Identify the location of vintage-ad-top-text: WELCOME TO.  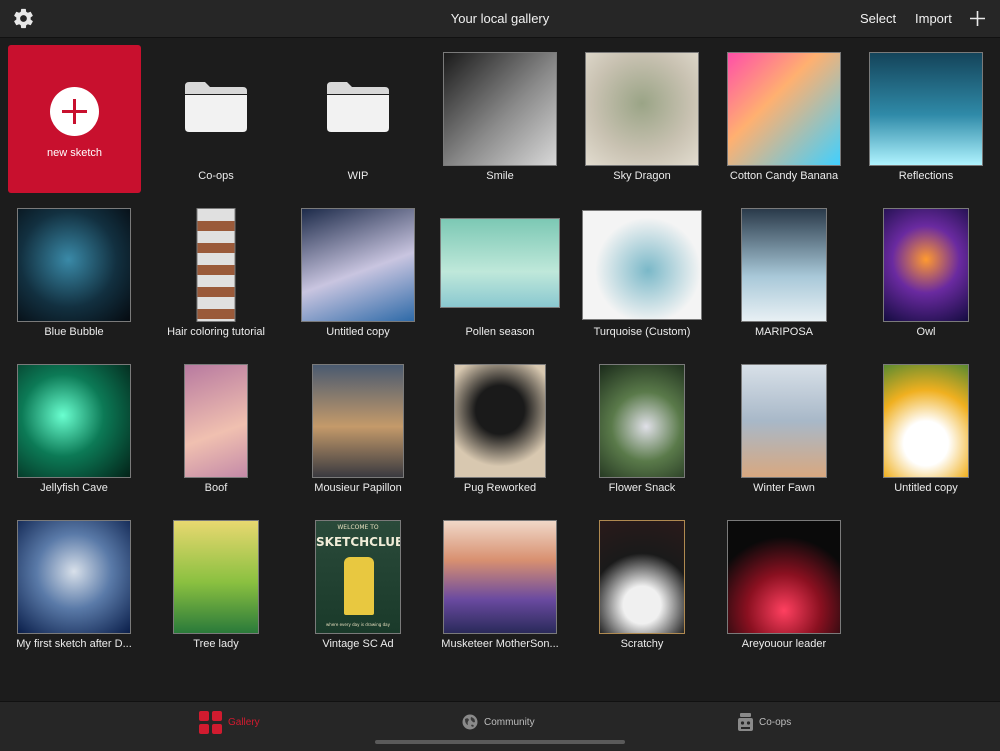
(358, 527).